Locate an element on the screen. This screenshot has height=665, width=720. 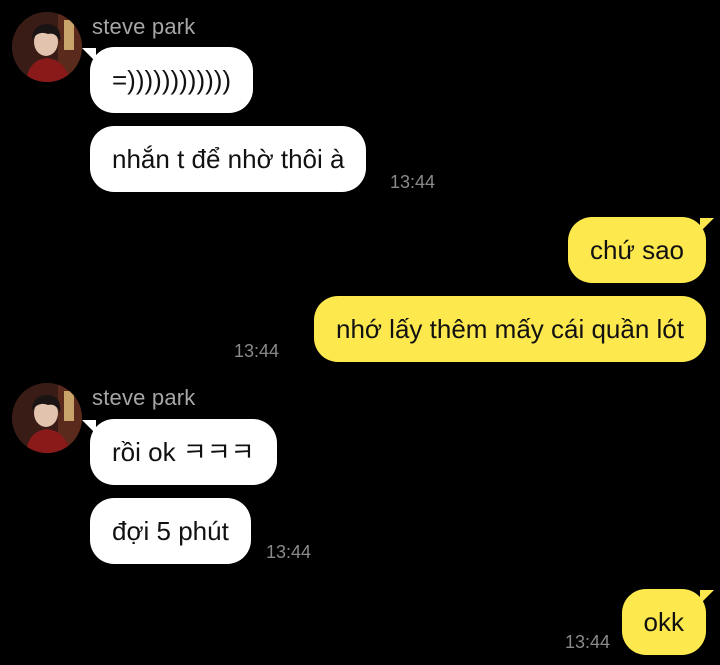
message-bubble-incoming: rồi ok ㅋㅋㅋ is located at coordinates (183, 452).